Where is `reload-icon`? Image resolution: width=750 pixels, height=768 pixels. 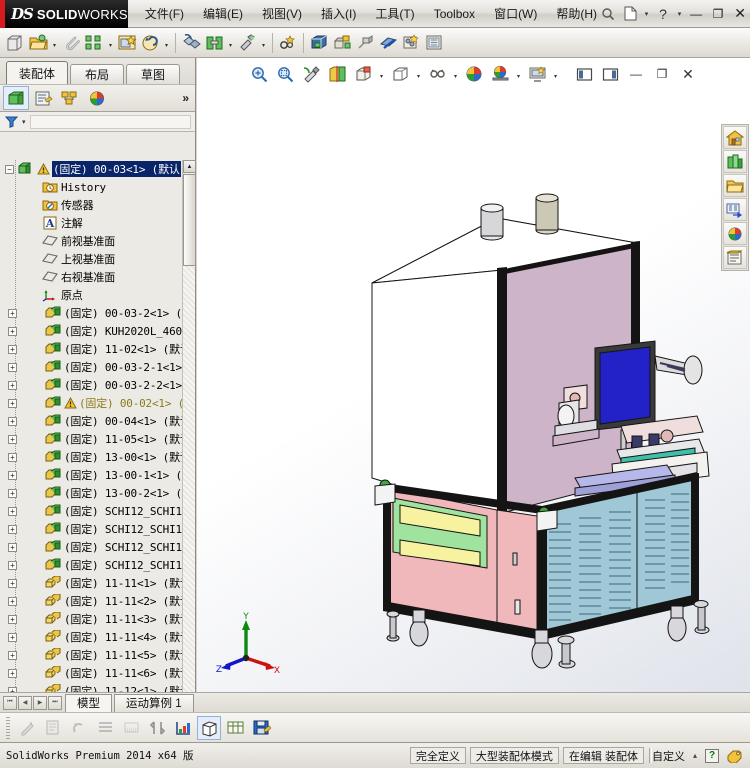
reload-icon is located at coordinates (157, 728).